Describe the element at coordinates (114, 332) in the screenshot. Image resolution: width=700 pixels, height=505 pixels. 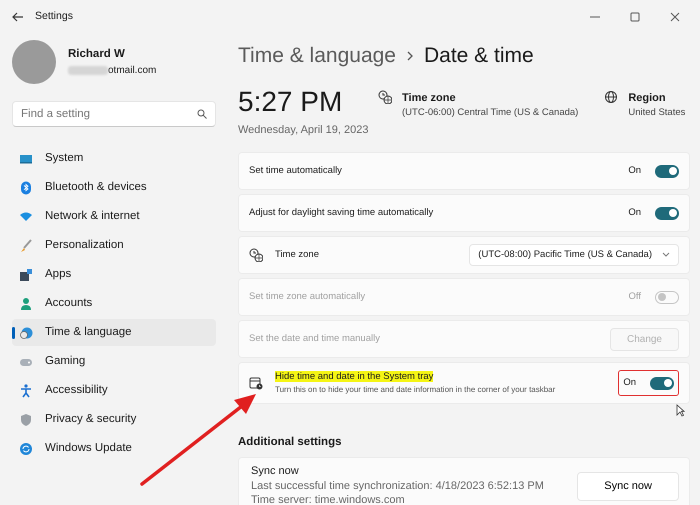
I see `sidebar-item: Time & language` at that location.